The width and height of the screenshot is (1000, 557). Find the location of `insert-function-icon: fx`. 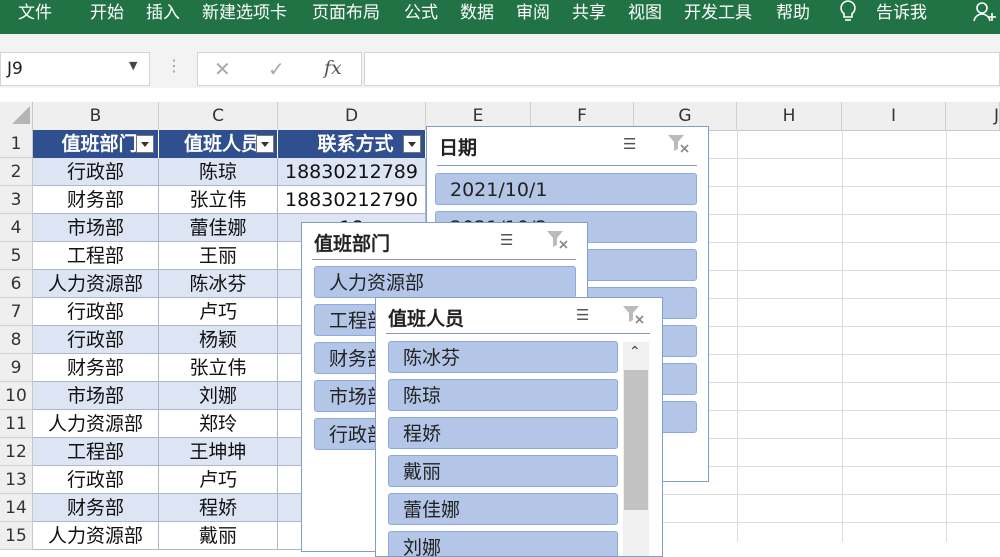

insert-function-icon: fx is located at coordinates (333, 68).